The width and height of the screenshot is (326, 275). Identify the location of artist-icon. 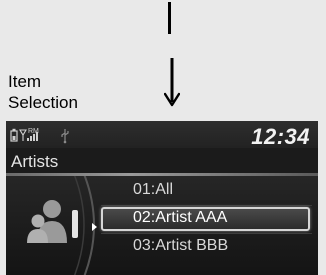
(52, 221).